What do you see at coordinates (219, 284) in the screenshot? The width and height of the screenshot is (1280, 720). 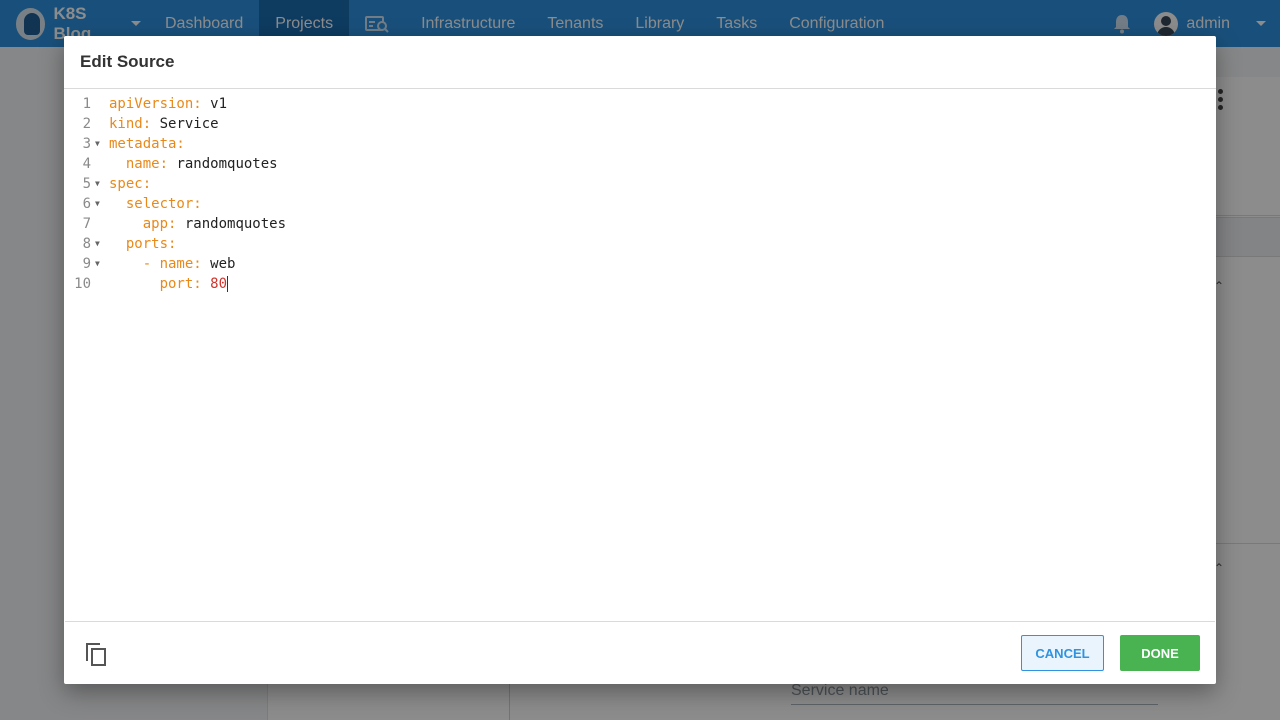 I see `yaml-value: 80` at bounding box center [219, 284].